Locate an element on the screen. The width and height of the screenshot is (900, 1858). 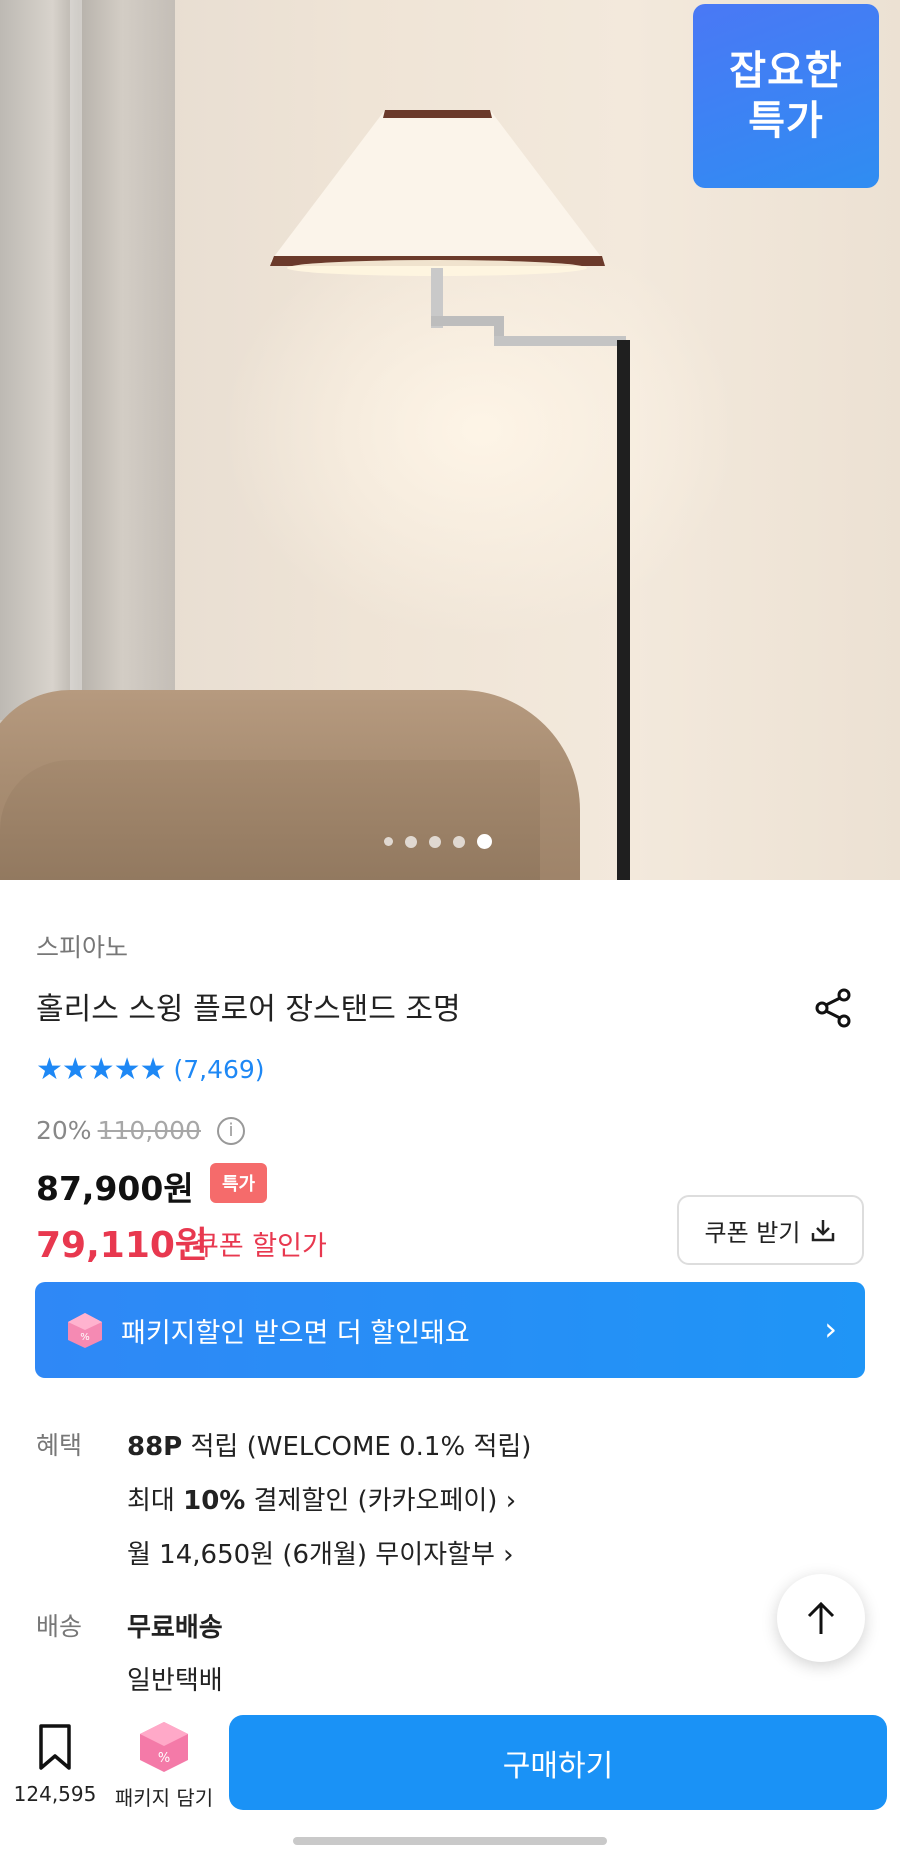
shipping-label: 배송 is located at coordinates (59, 1626).